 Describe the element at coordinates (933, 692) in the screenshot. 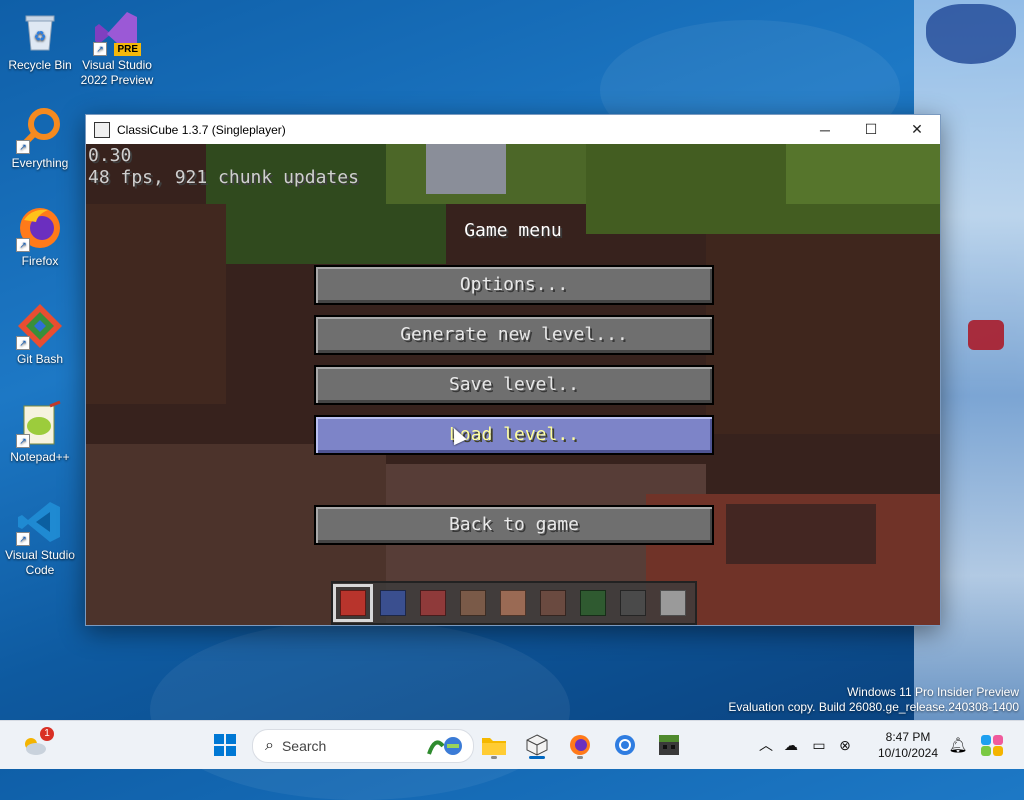

I see `watermark-edition: Windows 11 Pro Insider Preview` at that location.